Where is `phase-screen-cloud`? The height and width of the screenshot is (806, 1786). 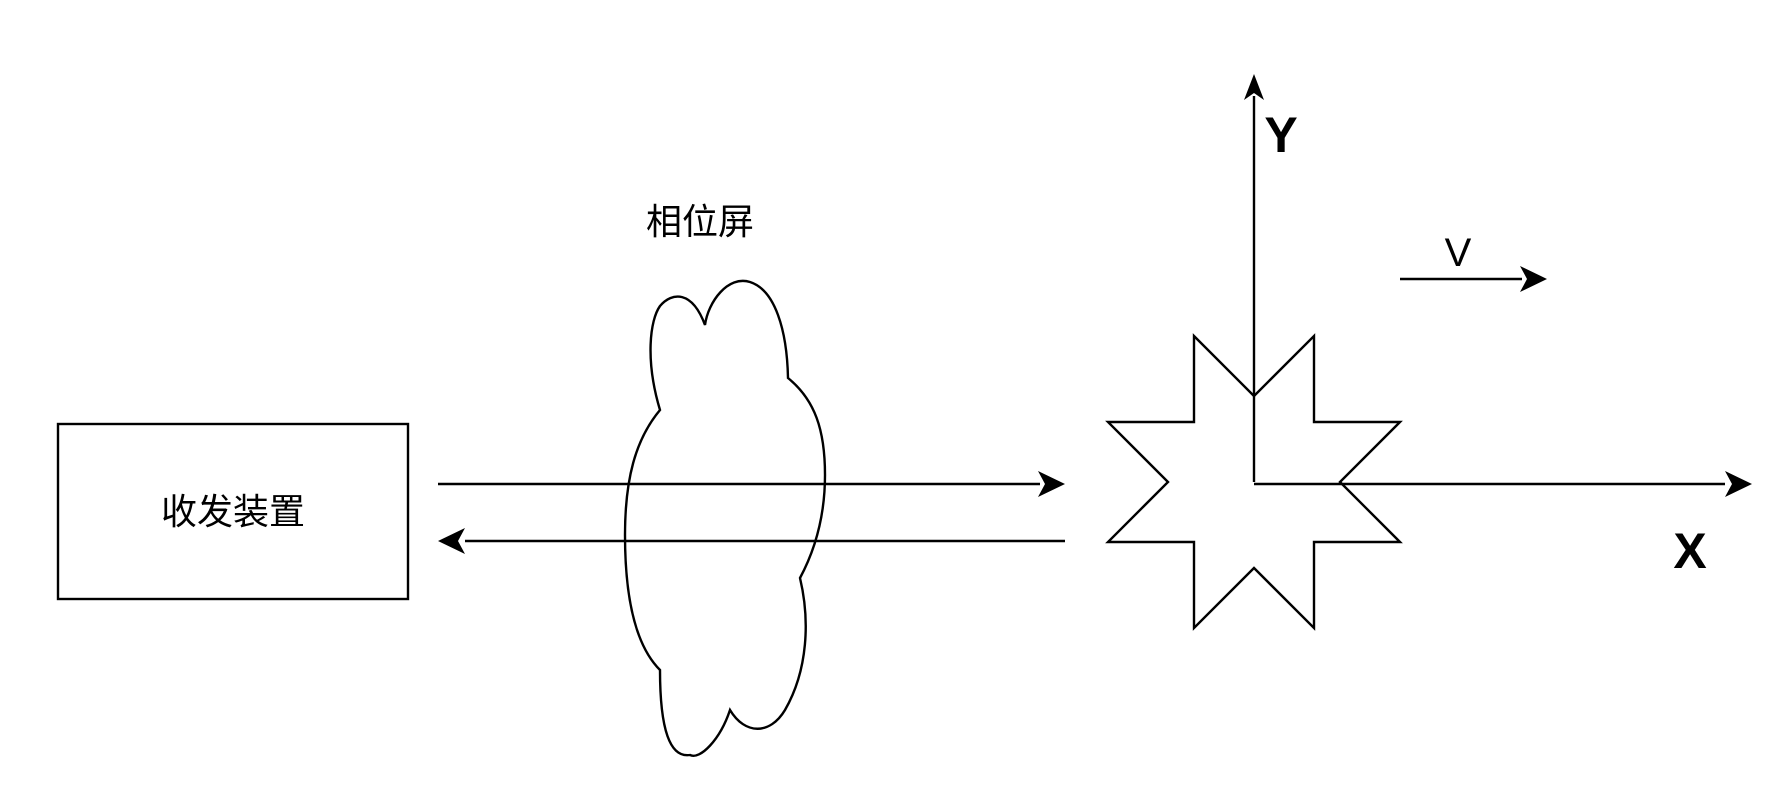 phase-screen-cloud is located at coordinates (725, 518).